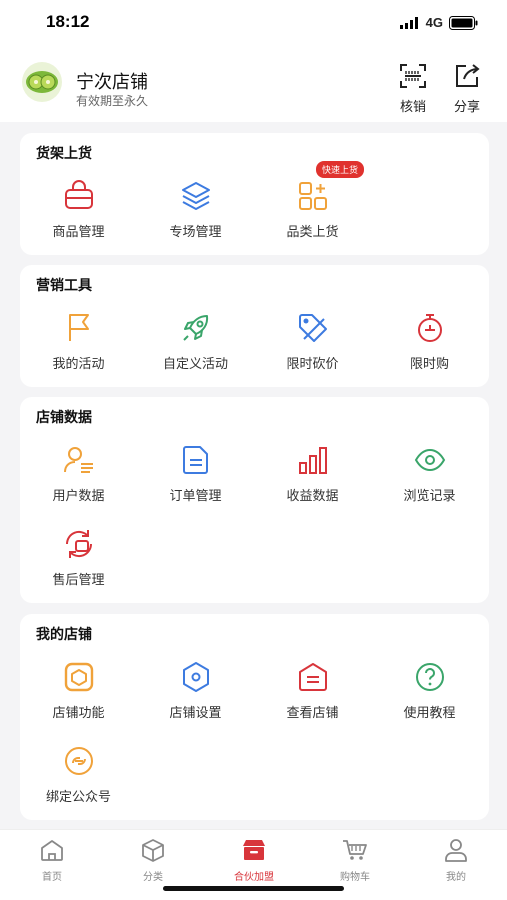  What do you see at coordinates (253, 84) in the screenshot?
I see `shop-header: 宁次店铺 有效期至永久 核销 分享` at bounding box center [253, 84].